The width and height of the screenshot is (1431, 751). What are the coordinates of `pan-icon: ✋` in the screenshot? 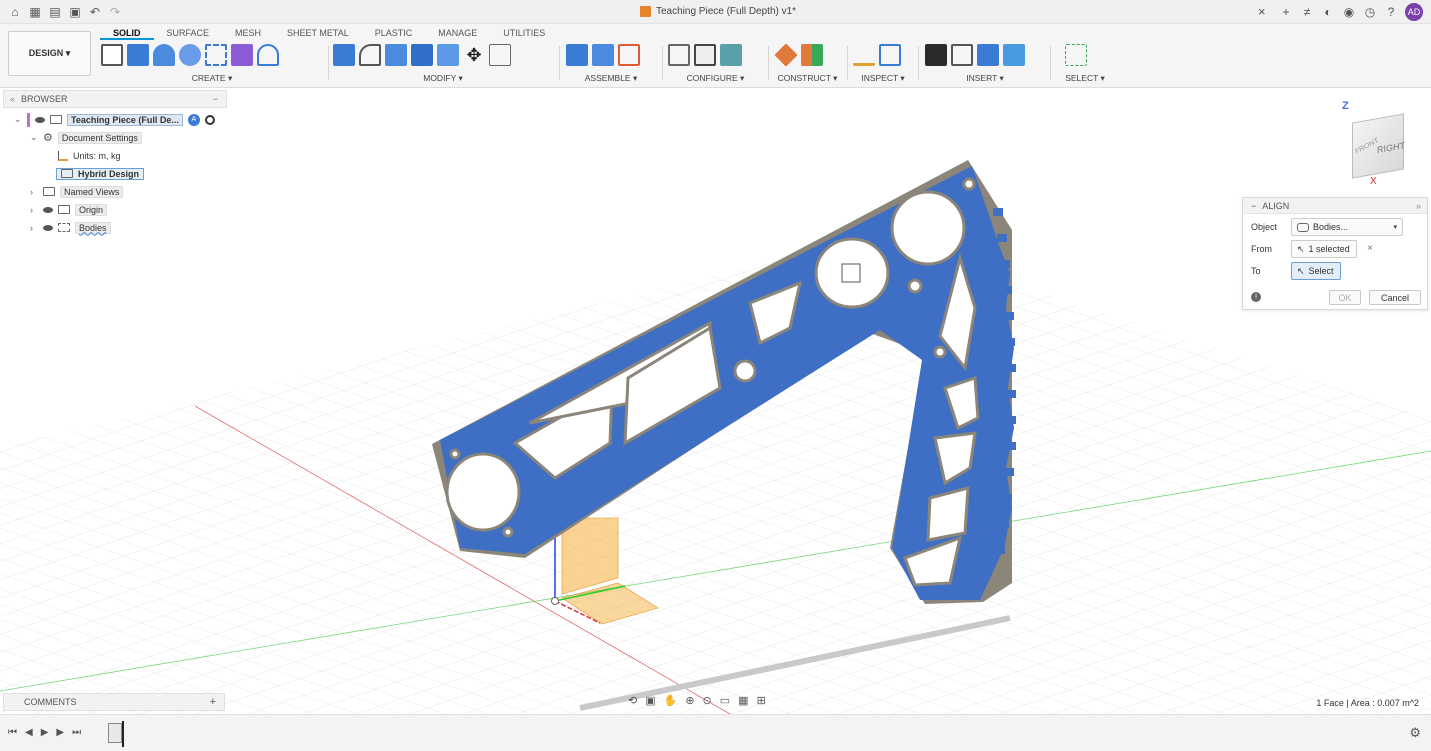 It's located at (671, 700).